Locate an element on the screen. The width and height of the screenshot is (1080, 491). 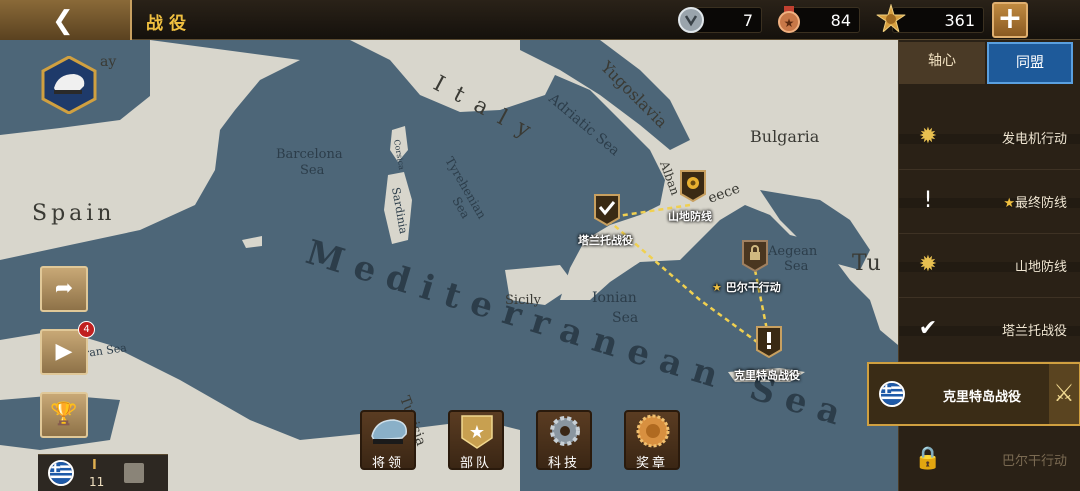
mission-label: 巴尔干行动 is located at coordinates (1034, 461).